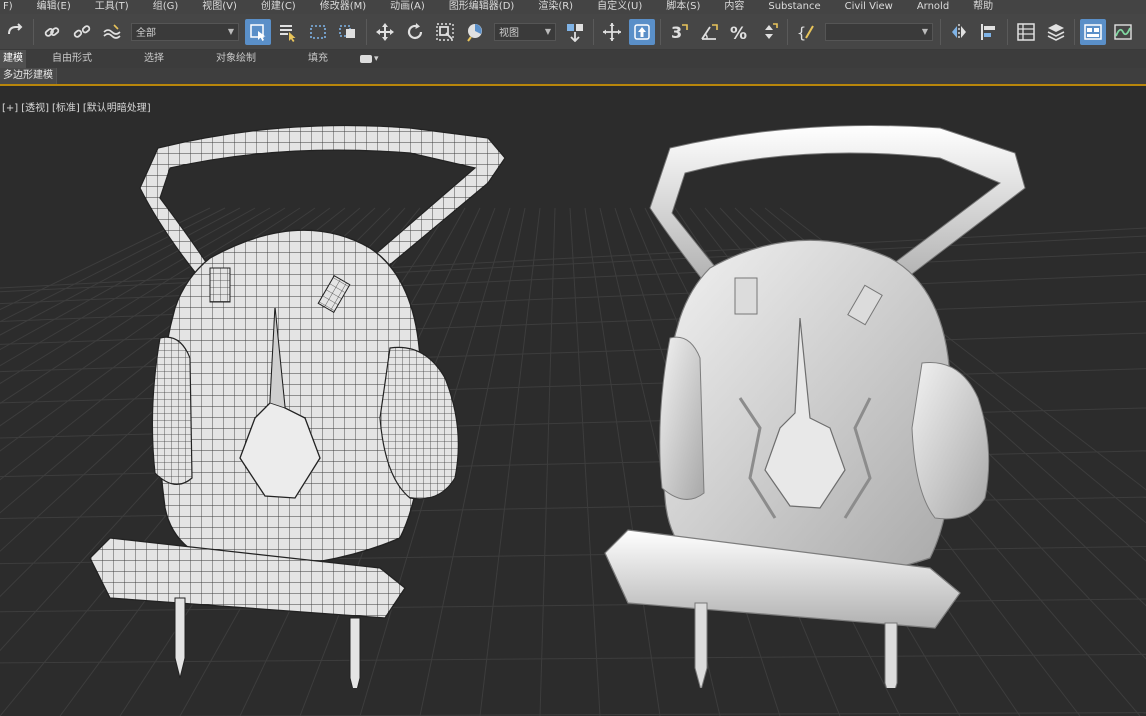  What do you see at coordinates (1143, 32) in the screenshot?
I see `schematic-view-button` at bounding box center [1143, 32].